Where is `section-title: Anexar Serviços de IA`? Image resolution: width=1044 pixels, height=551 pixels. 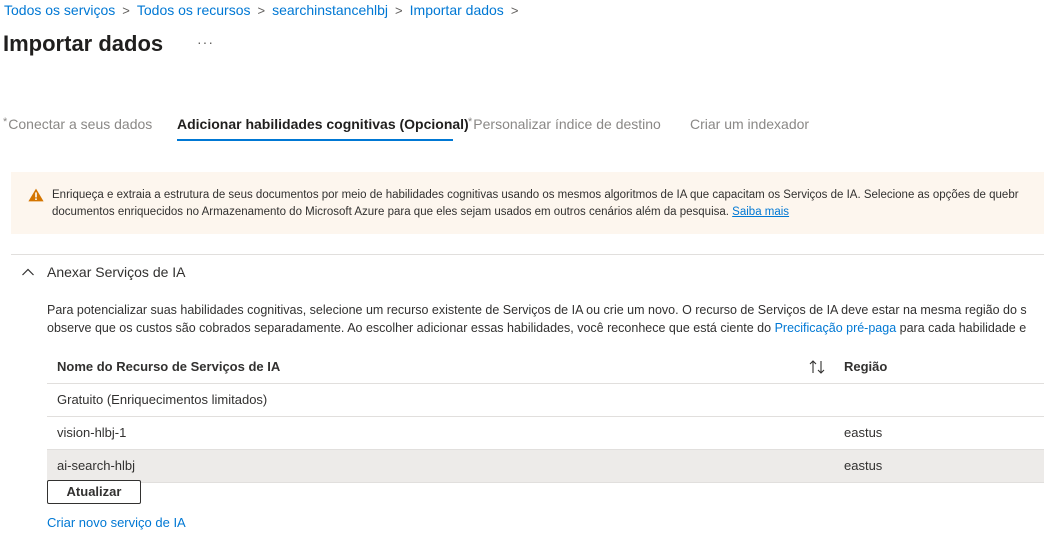 section-title: Anexar Serviços de IA is located at coordinates (116, 272).